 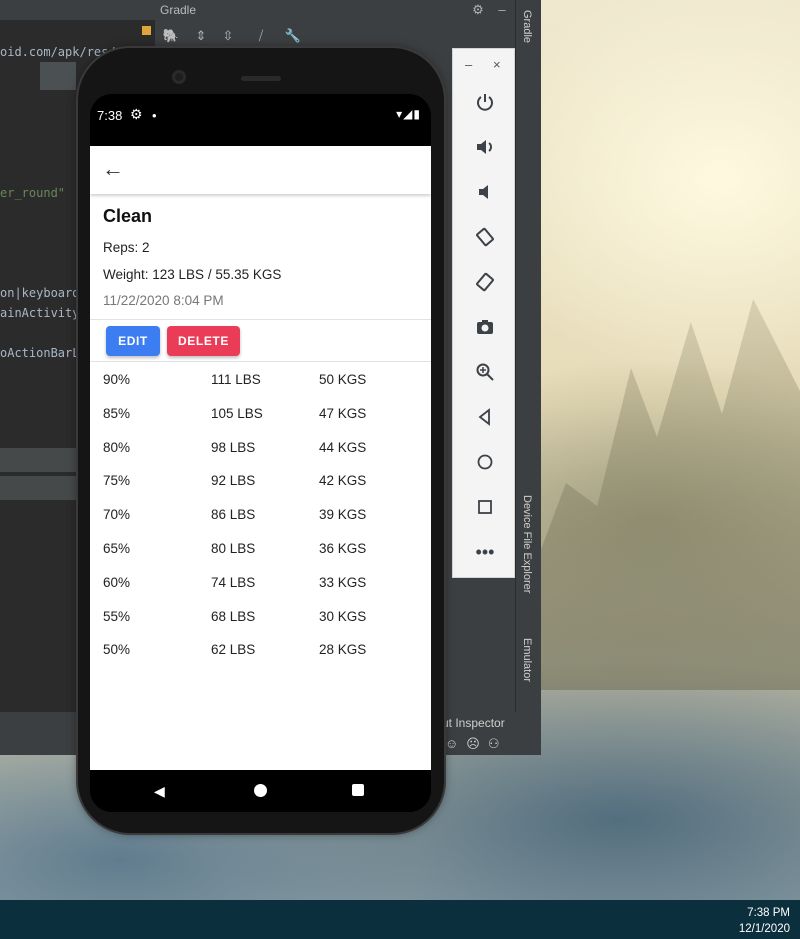 What do you see at coordinates (260, 517) in the screenshot?
I see `percentage-row: 70% 86 LBS 39 KGS` at bounding box center [260, 517].